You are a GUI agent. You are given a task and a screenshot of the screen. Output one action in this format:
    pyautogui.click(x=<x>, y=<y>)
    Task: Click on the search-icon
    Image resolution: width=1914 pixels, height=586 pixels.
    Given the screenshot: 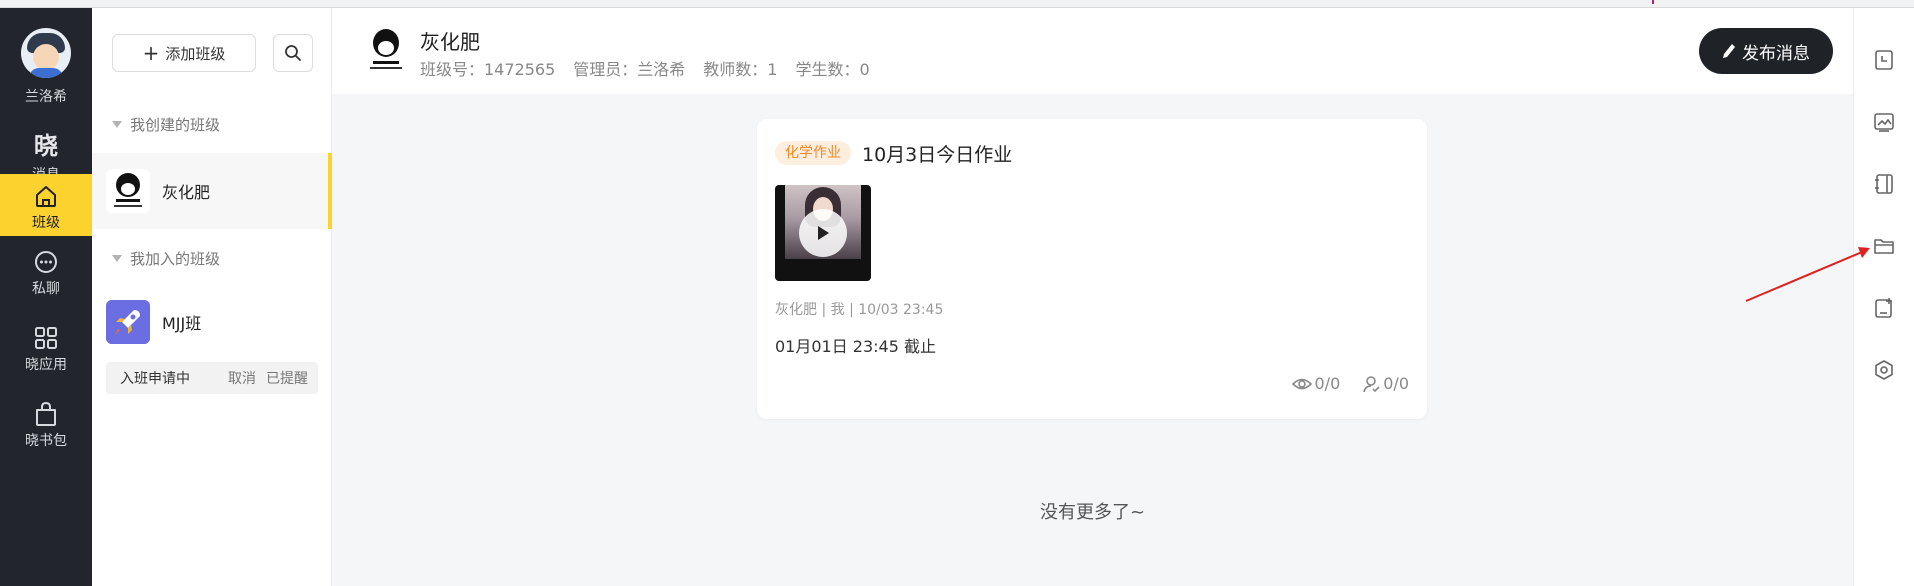 What is the action you would take?
    pyautogui.click(x=293, y=53)
    